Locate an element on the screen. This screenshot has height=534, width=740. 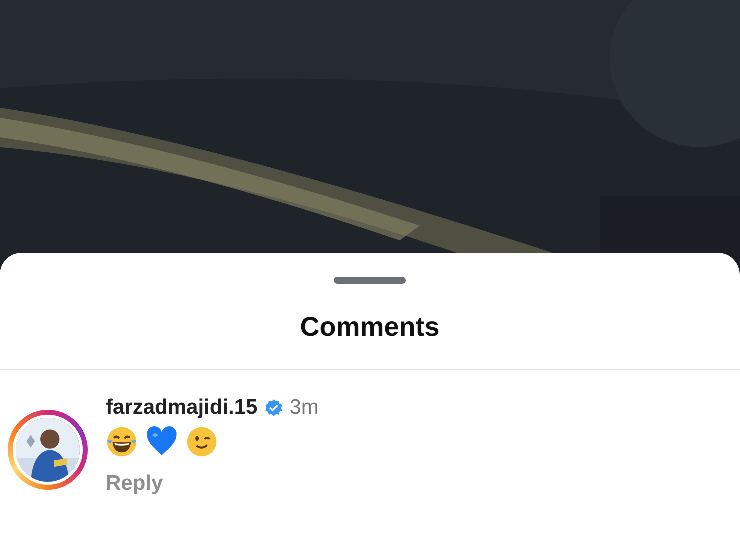
comment-time: 3m is located at coordinates (304, 408).